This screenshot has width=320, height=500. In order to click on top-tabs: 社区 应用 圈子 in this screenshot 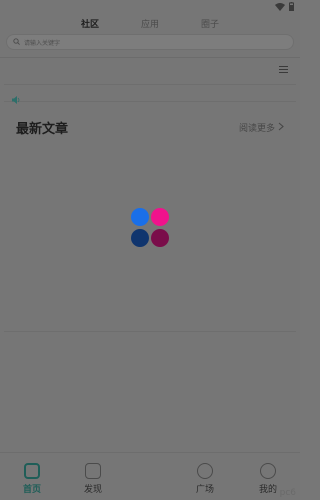, I will do `click(150, 28)`.